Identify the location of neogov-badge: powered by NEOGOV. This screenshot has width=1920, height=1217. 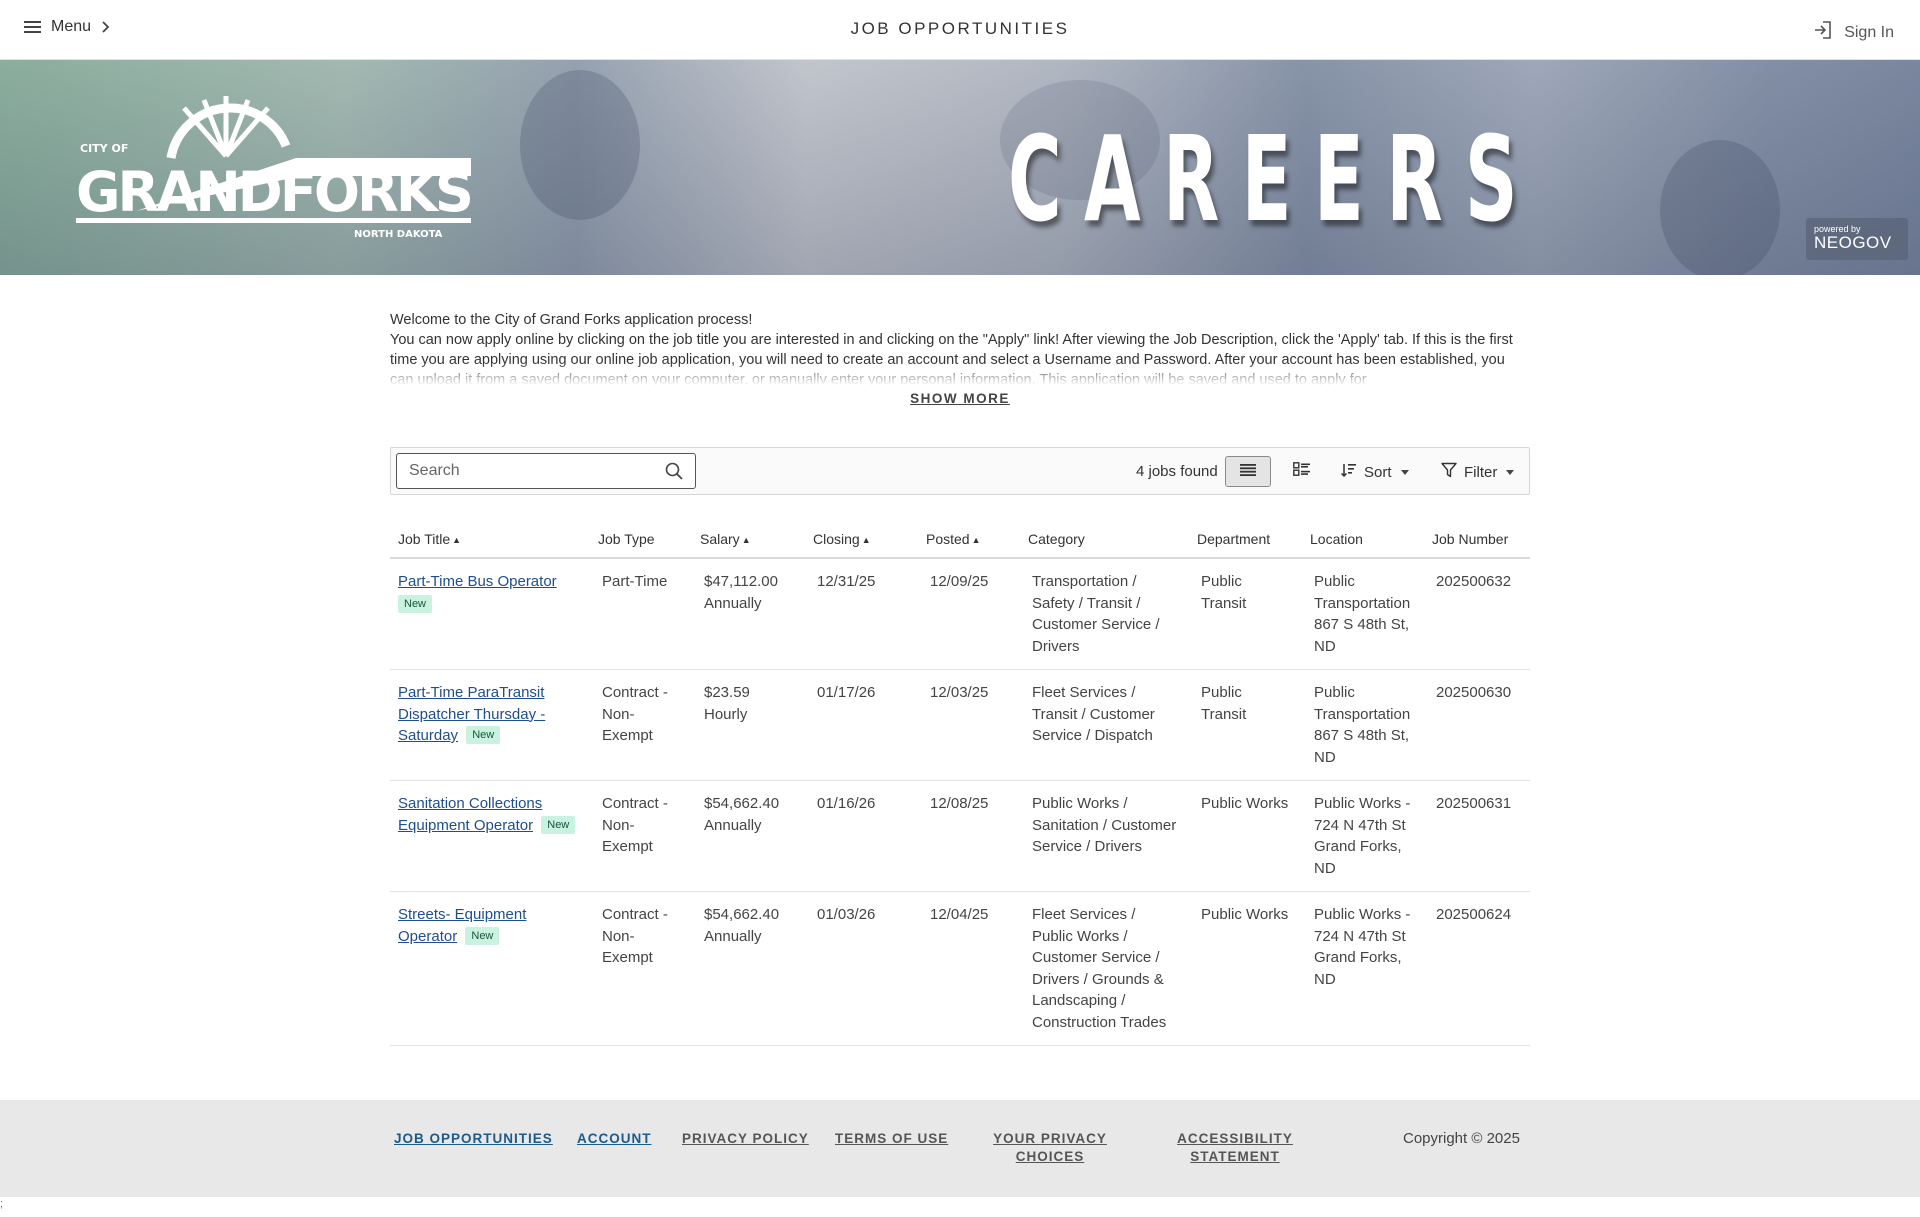
(1857, 239).